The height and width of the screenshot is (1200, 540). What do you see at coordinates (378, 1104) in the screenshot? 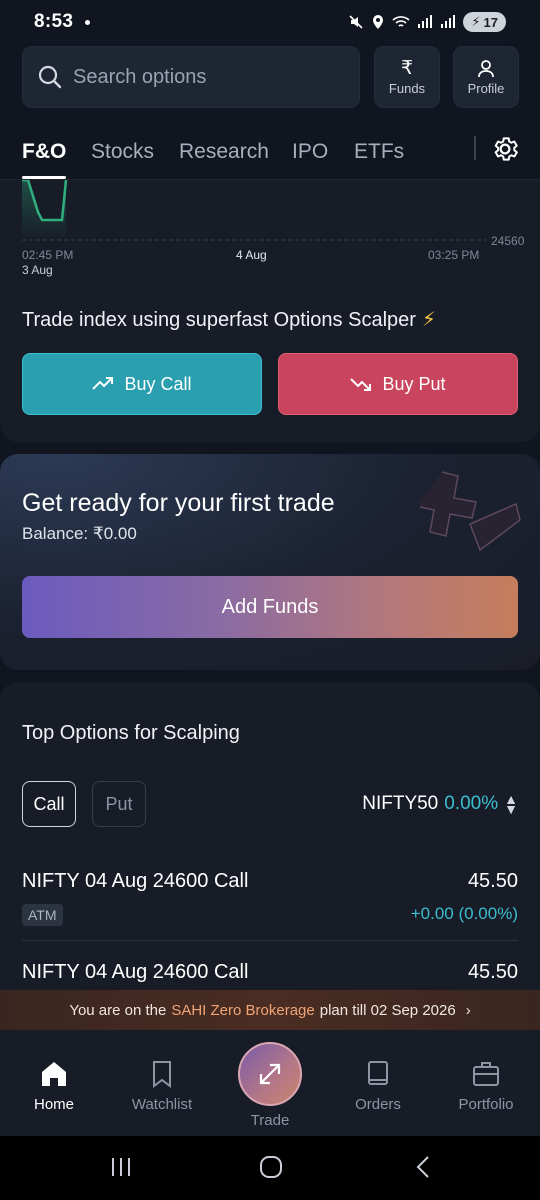
I see `nav-orders-label: Orders` at bounding box center [378, 1104].